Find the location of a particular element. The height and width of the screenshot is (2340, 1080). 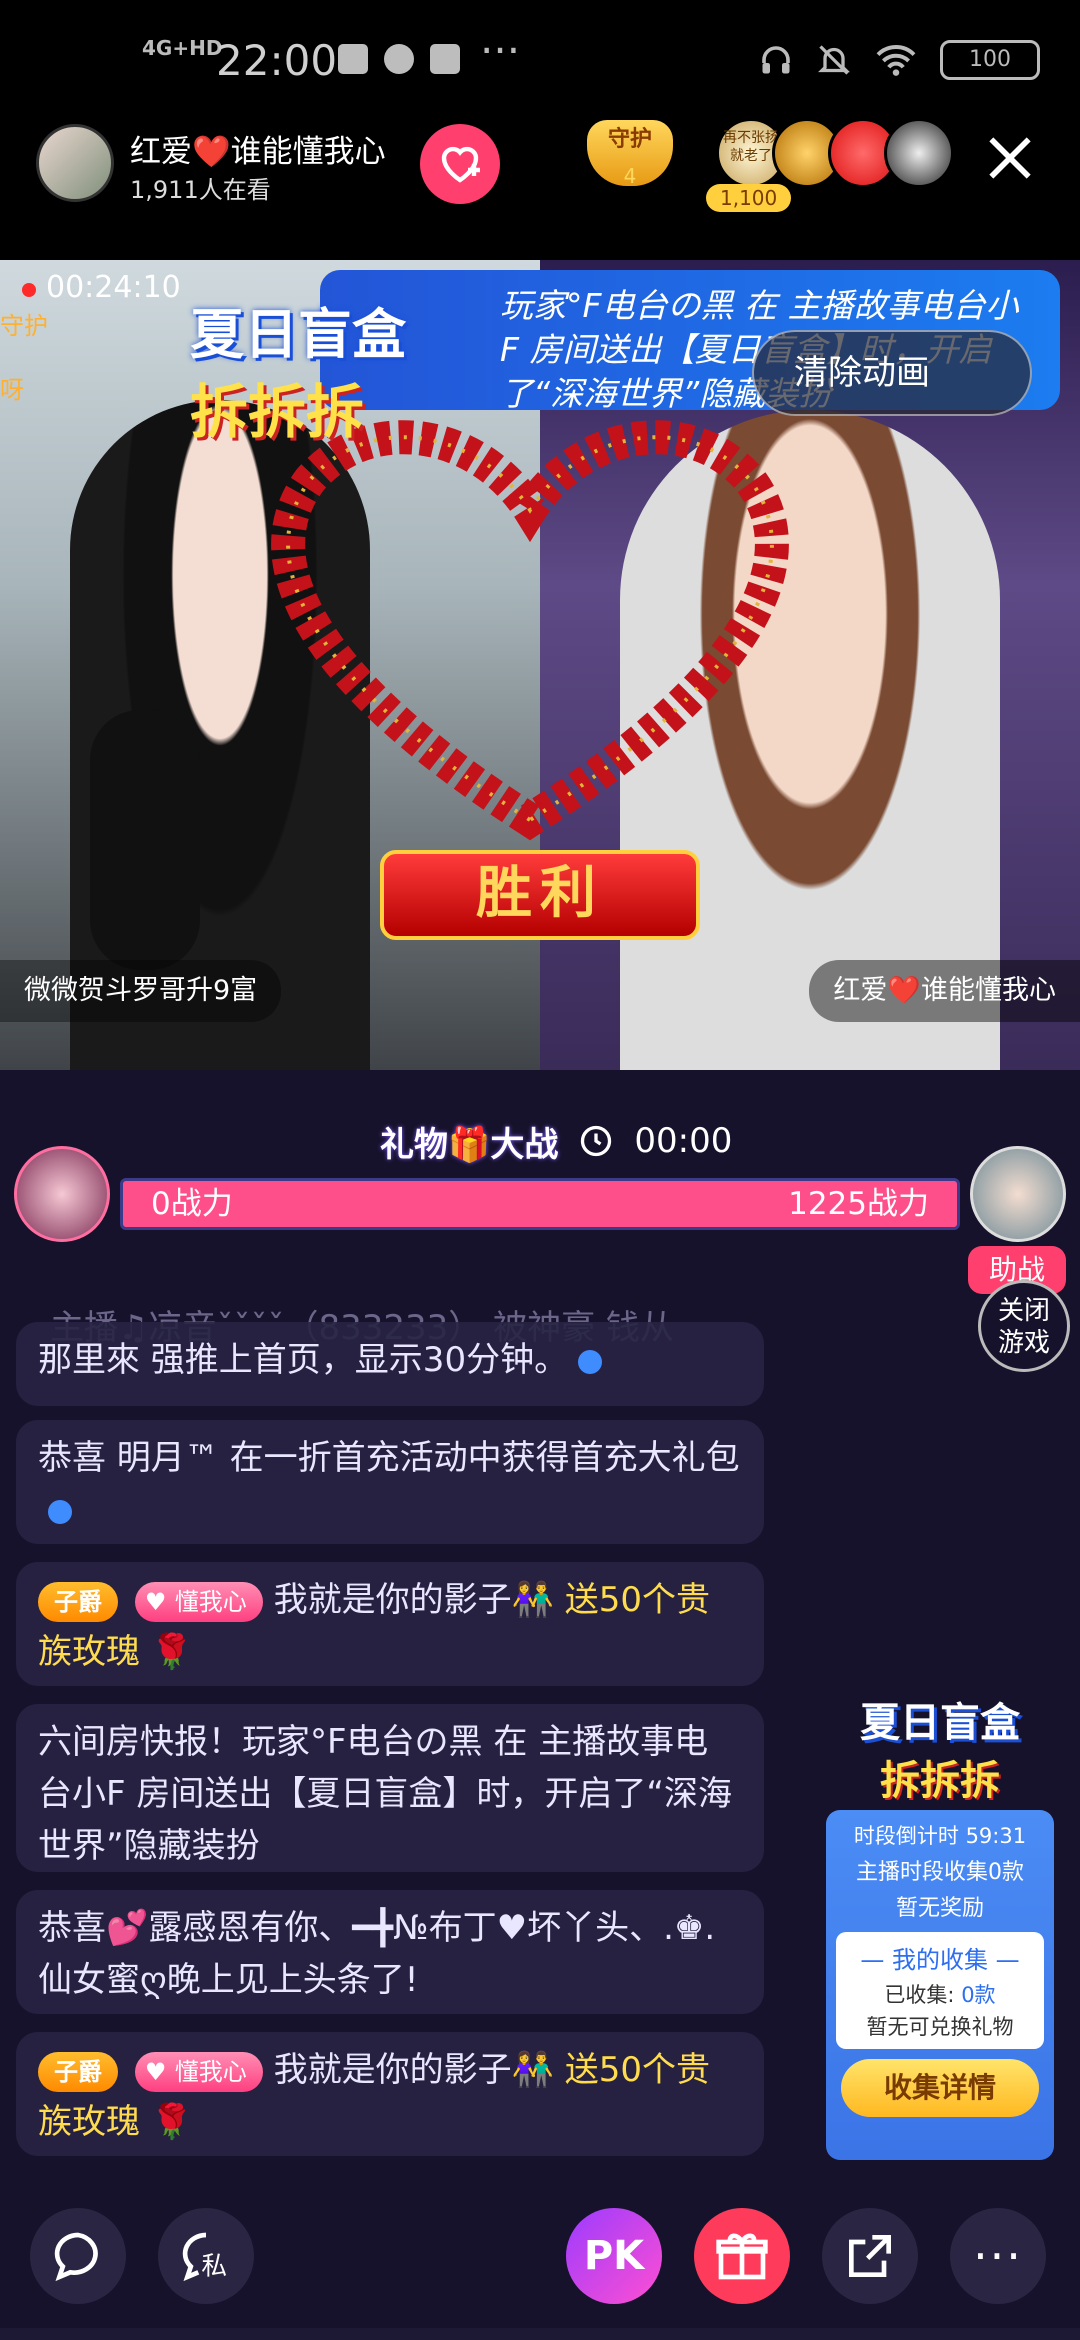

my-collection: — 我的收集 — 已收集: 0款 暂无可兑换礼物 is located at coordinates (940, 1990).